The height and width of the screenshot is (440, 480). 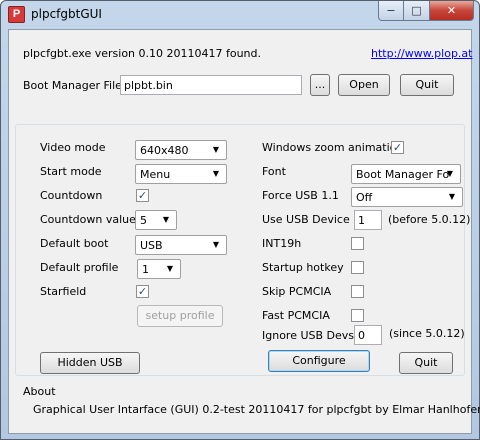 What do you see at coordinates (145, 269) in the screenshot?
I see `default-profile-value: 1` at bounding box center [145, 269].